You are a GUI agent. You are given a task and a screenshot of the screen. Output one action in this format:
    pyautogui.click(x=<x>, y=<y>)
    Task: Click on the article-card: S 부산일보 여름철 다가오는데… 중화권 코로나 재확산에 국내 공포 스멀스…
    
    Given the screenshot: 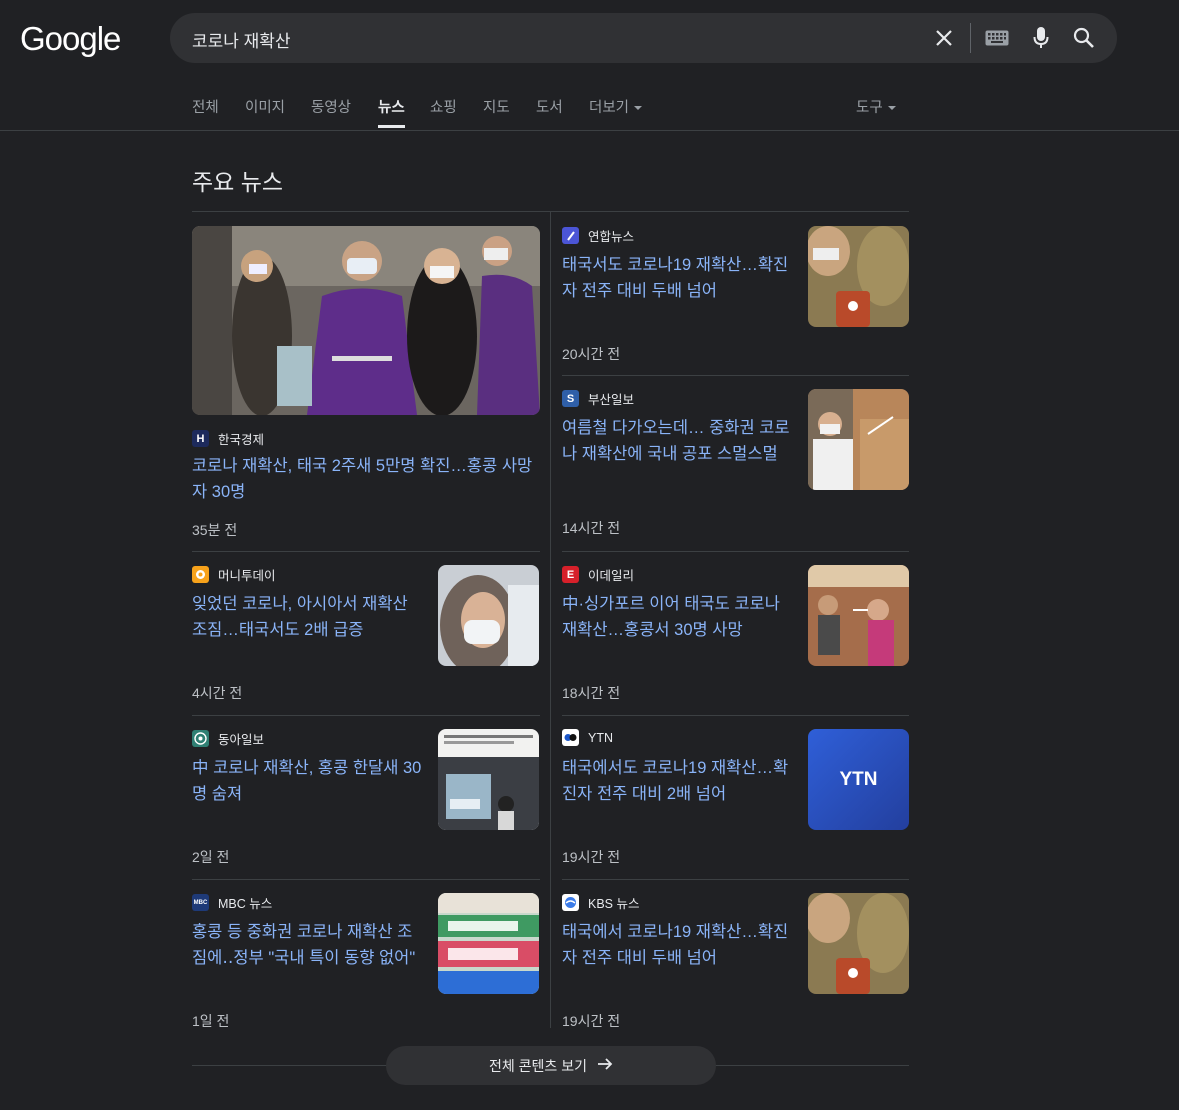 What is the action you would take?
    pyautogui.click(x=735, y=464)
    